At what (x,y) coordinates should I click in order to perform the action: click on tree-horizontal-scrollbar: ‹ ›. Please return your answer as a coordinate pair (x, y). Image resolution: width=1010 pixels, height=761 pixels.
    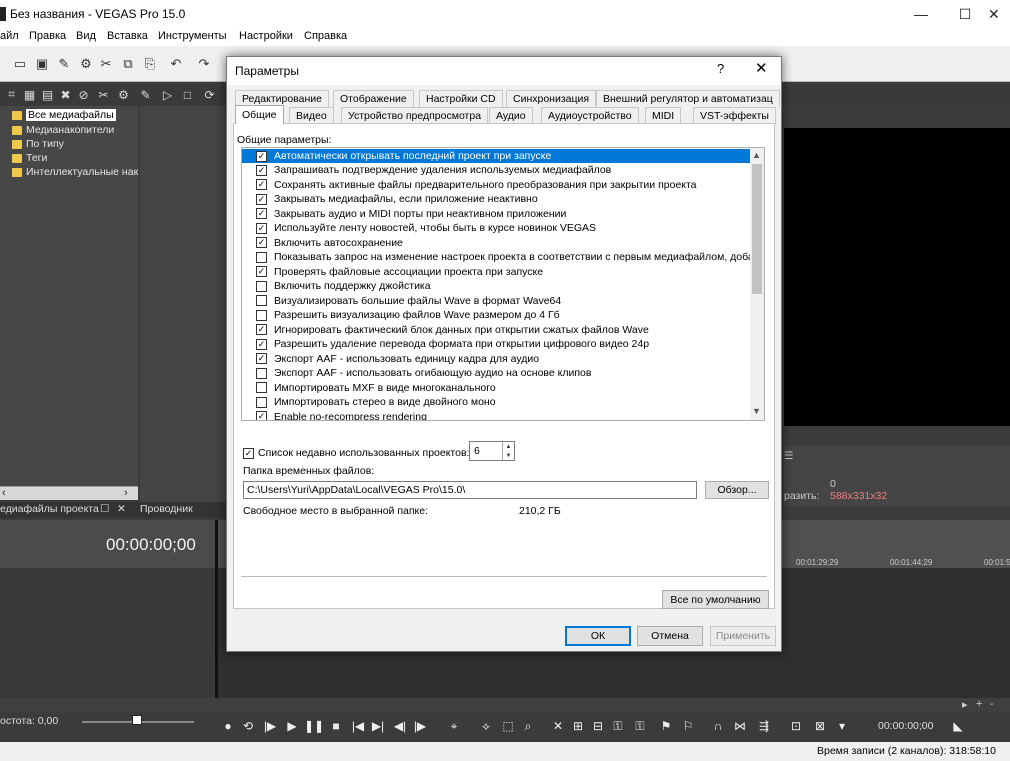
    Looking at the image, I should click on (69, 493).